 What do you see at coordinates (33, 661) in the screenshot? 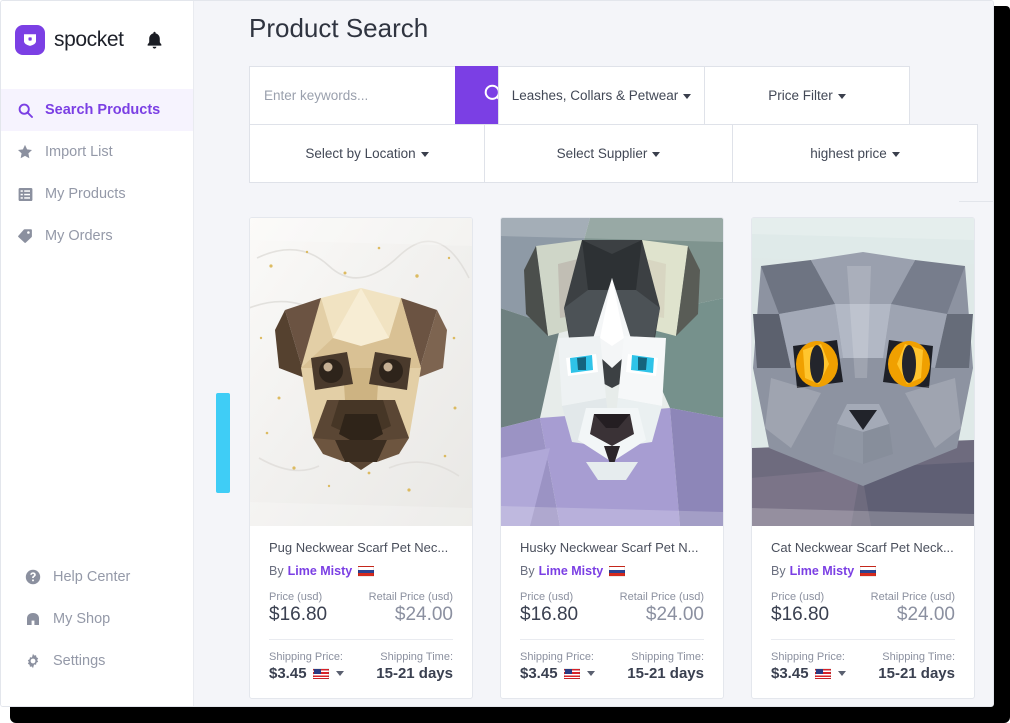
I see `gear-icon` at bounding box center [33, 661].